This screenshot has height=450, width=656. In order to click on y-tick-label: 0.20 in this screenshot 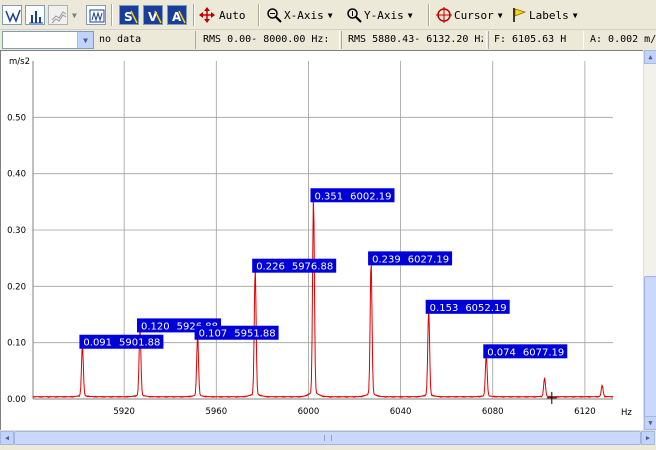, I will do `click(16, 287)`.